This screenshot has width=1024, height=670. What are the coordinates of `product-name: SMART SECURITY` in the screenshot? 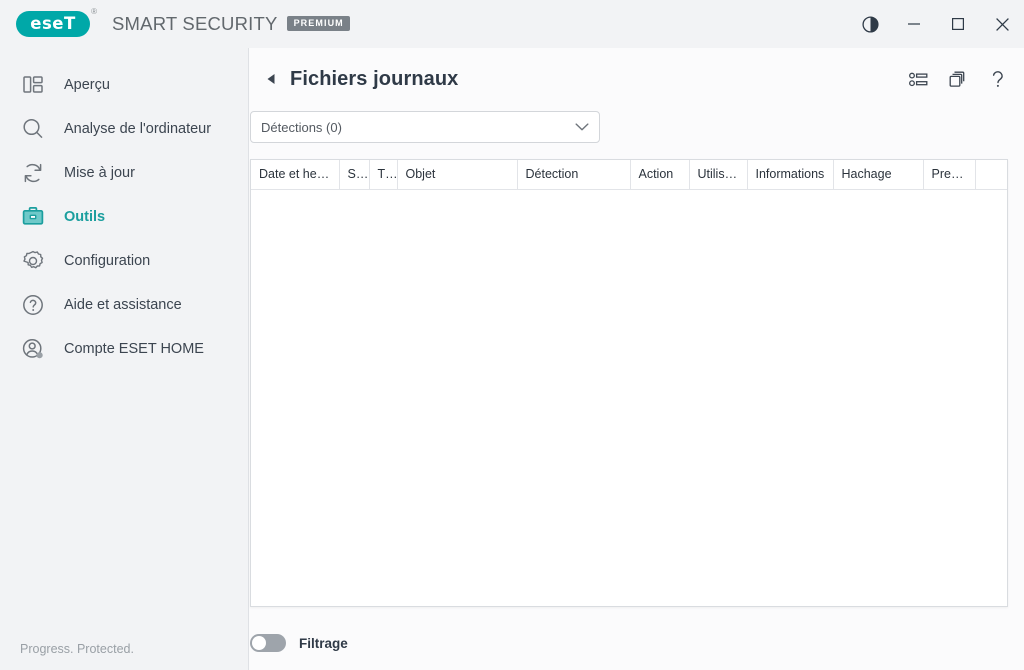 It's located at (195, 23).